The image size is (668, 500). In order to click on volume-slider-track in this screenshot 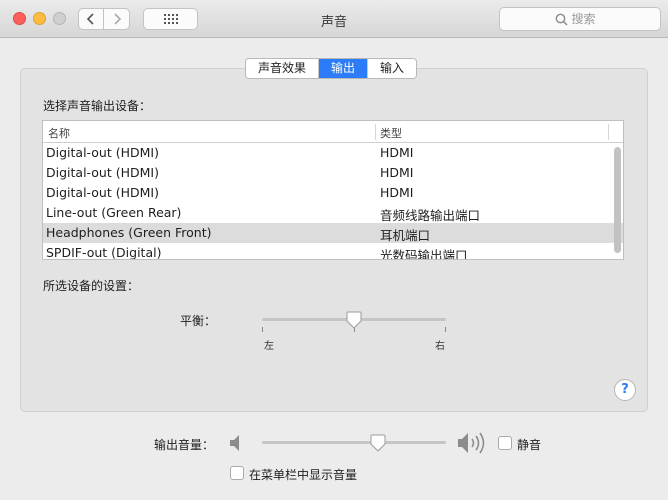, I will do `click(354, 442)`.